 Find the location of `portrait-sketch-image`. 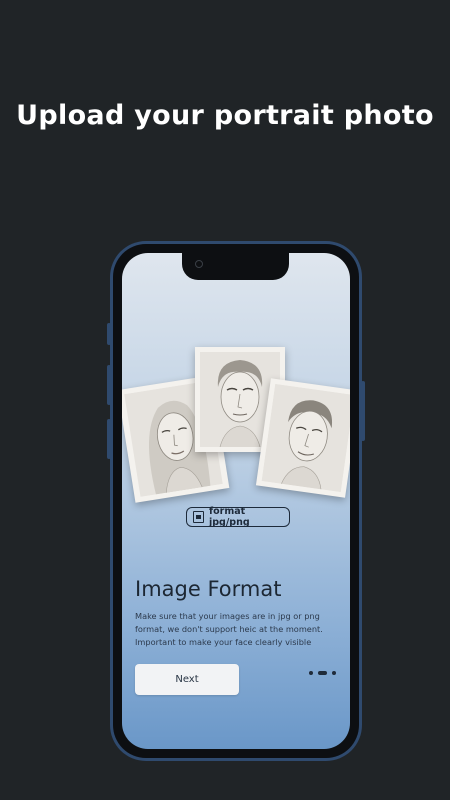

portrait-sketch-image is located at coordinates (305, 438).